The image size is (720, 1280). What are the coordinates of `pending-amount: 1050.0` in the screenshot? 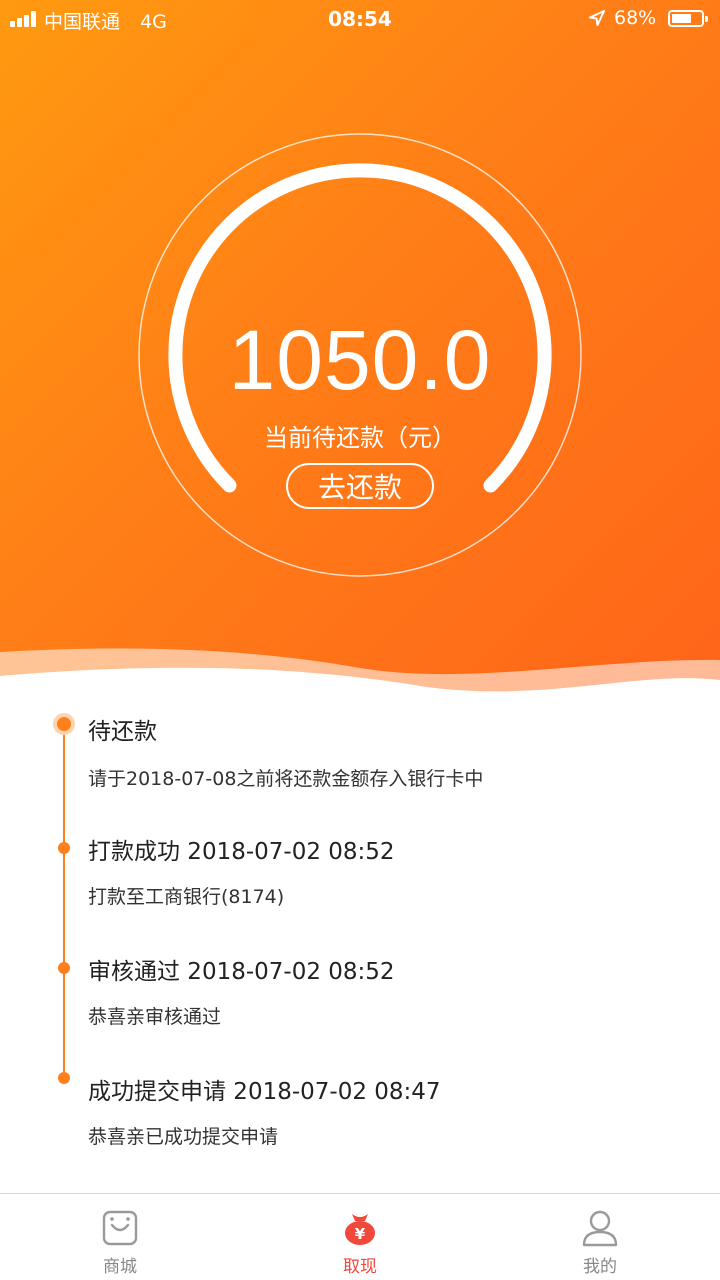 It's located at (360, 360).